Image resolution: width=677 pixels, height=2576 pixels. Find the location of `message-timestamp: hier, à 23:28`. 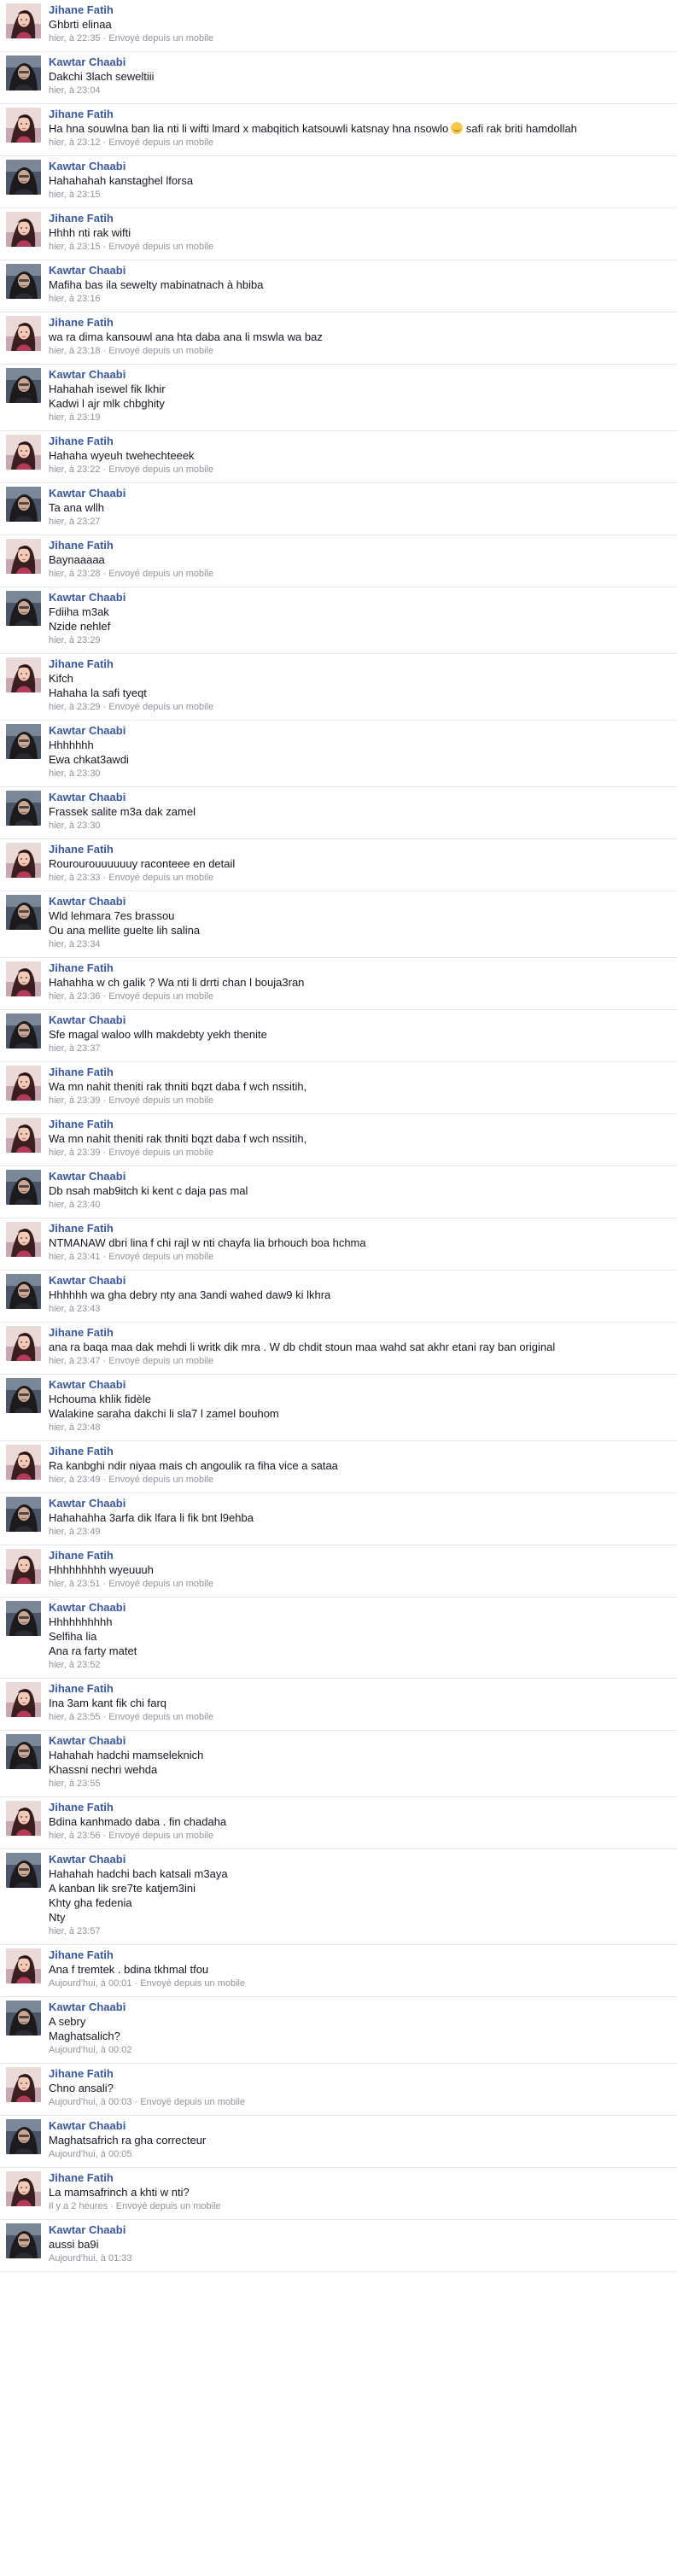

message-timestamp: hier, à 23:28 is located at coordinates (75, 574).